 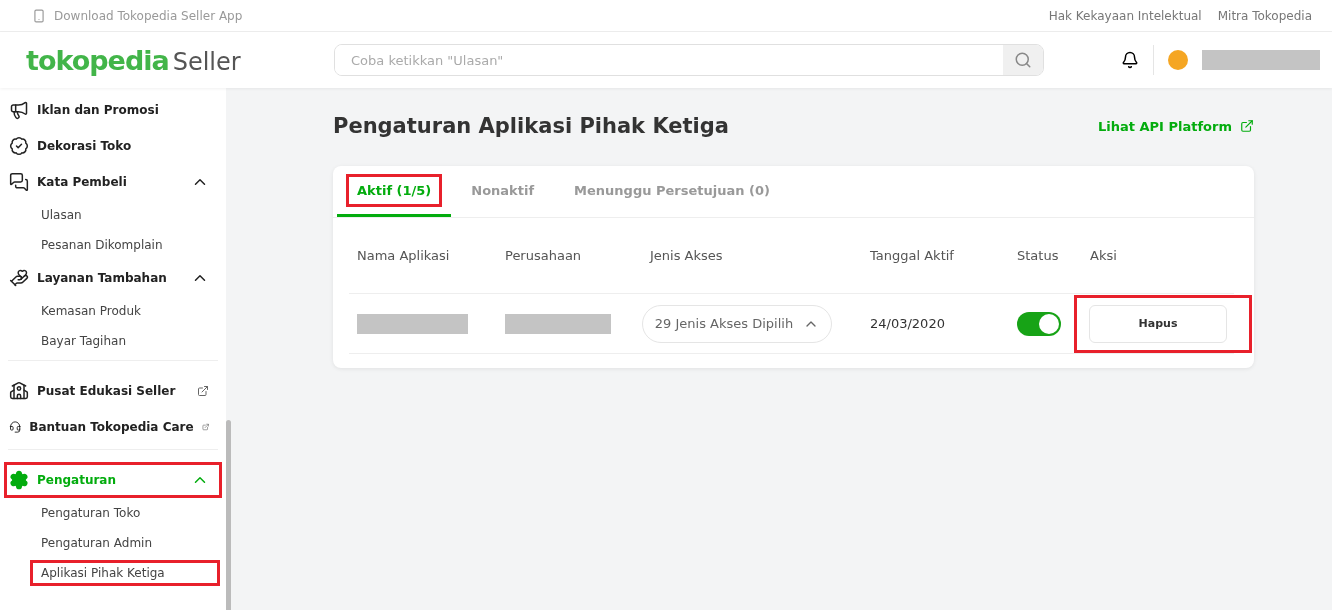 What do you see at coordinates (1264, 15) in the screenshot?
I see `top-link: Mitra Tokopedia` at bounding box center [1264, 15].